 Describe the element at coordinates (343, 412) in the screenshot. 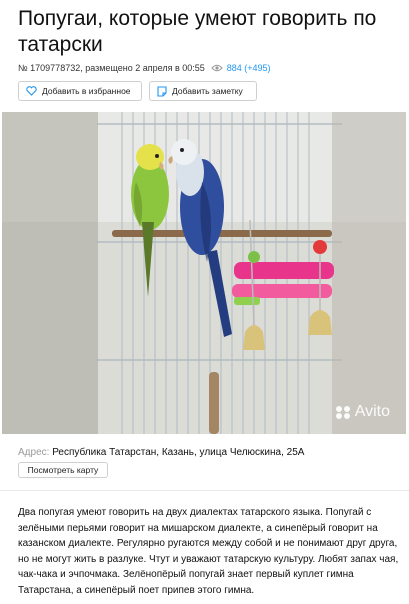

I see `avito-logo-icon` at that location.